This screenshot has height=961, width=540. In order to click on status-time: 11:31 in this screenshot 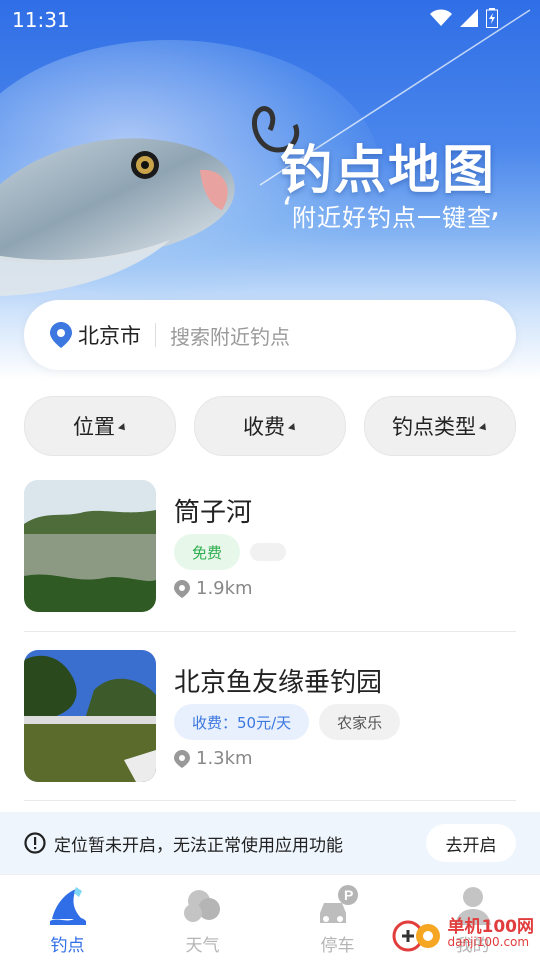, I will do `click(41, 20)`.